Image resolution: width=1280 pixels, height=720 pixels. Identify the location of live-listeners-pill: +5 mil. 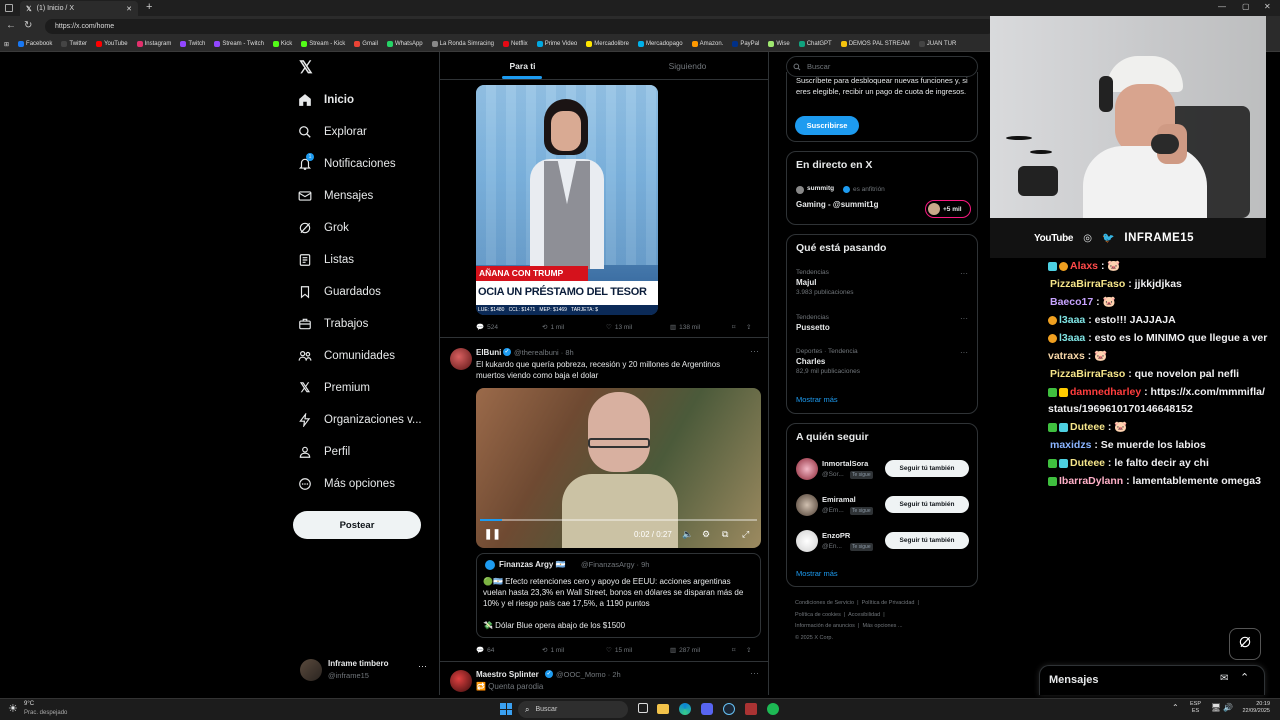
(948, 209).